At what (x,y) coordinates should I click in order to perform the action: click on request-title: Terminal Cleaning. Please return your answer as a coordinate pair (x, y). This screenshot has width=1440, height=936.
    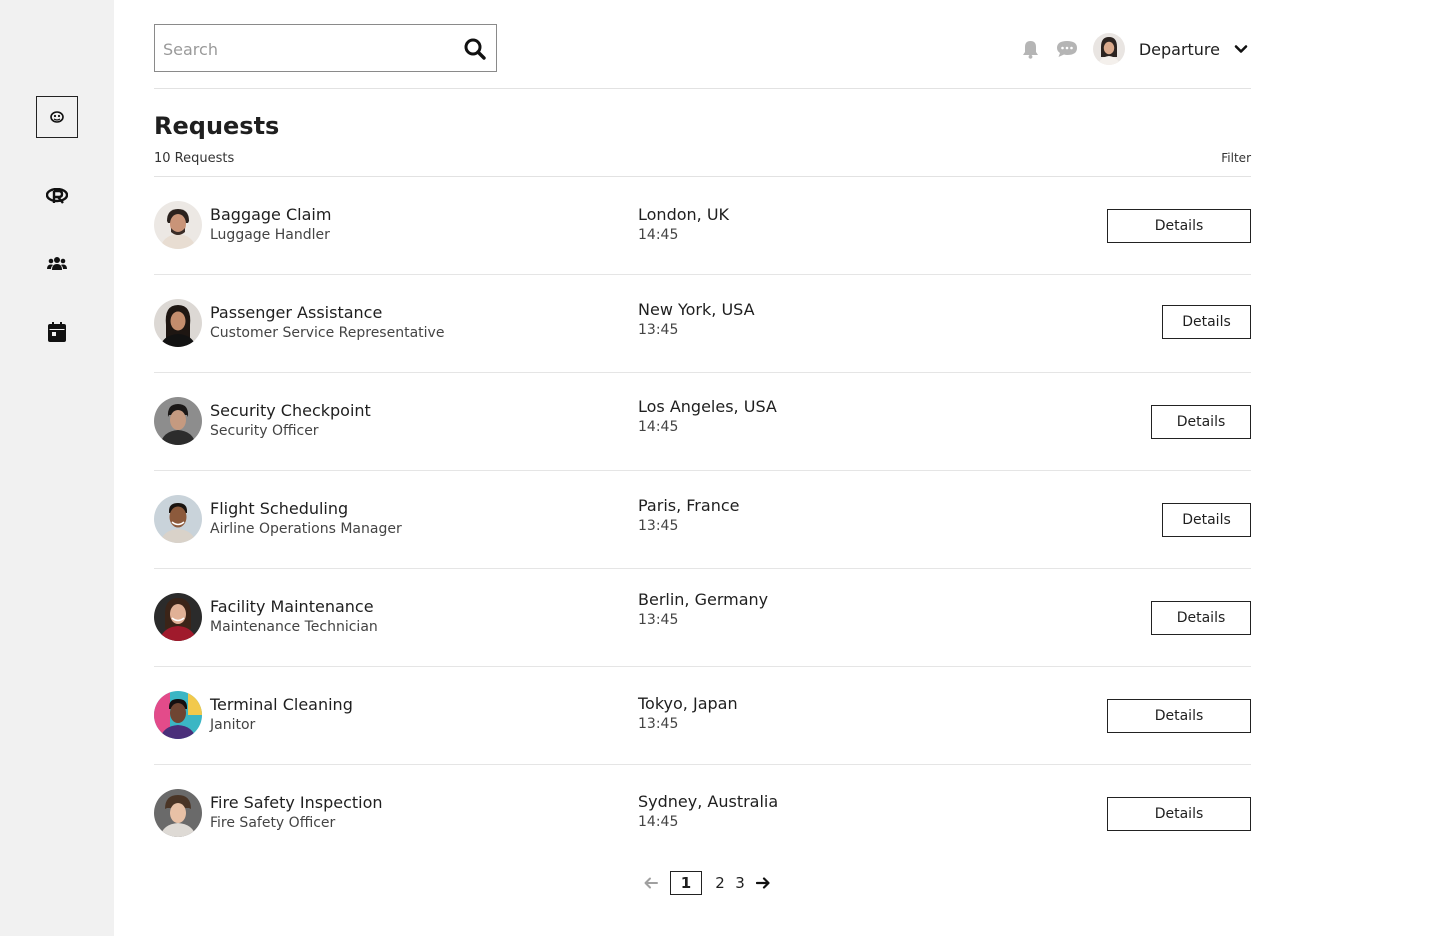
    Looking at the image, I should click on (281, 704).